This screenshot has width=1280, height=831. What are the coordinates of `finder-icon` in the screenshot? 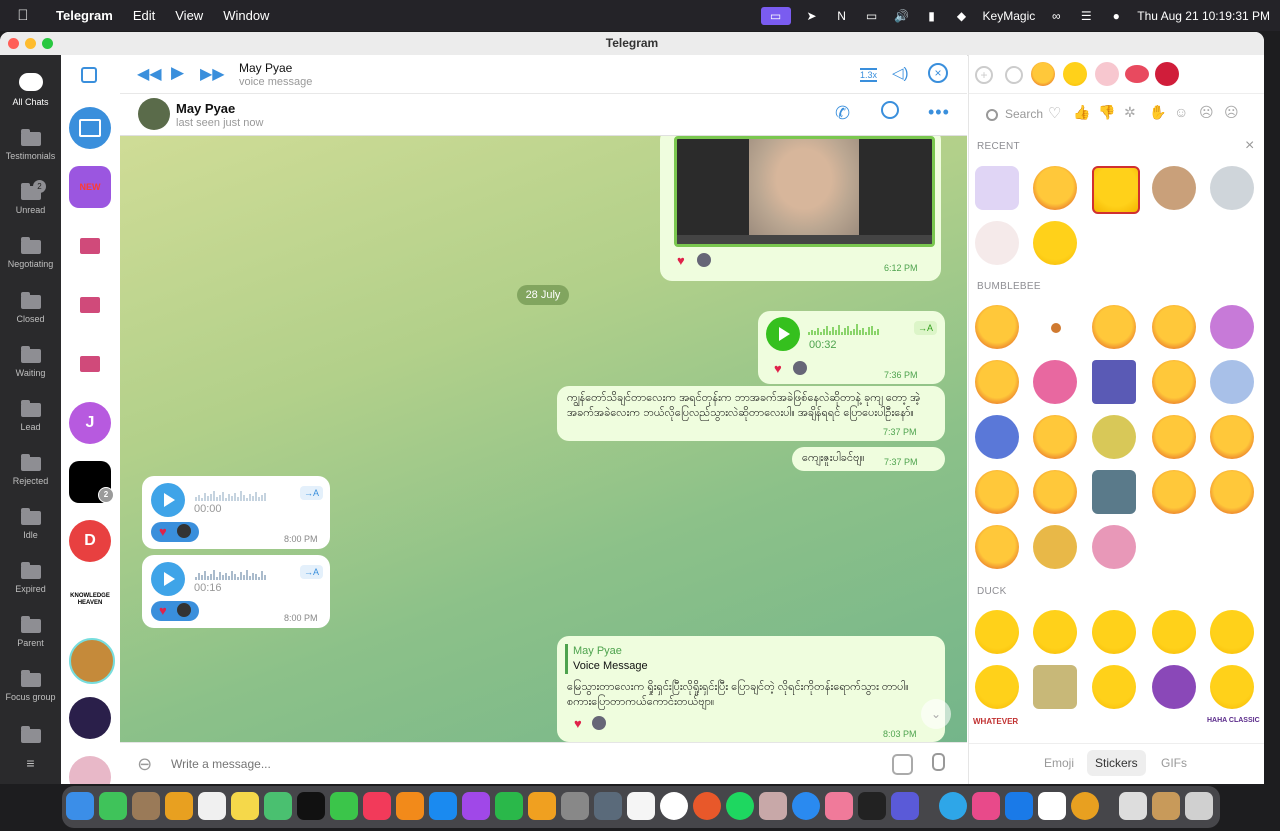 It's located at (80, 806).